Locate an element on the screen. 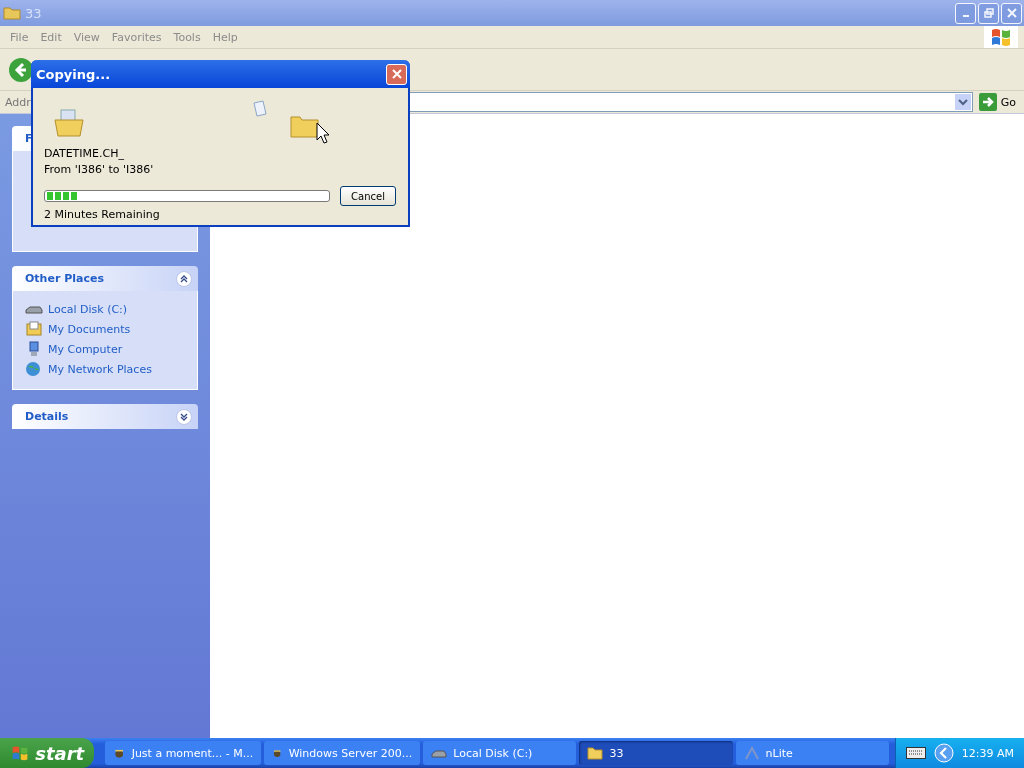  documents-icon is located at coordinates (34, 329).